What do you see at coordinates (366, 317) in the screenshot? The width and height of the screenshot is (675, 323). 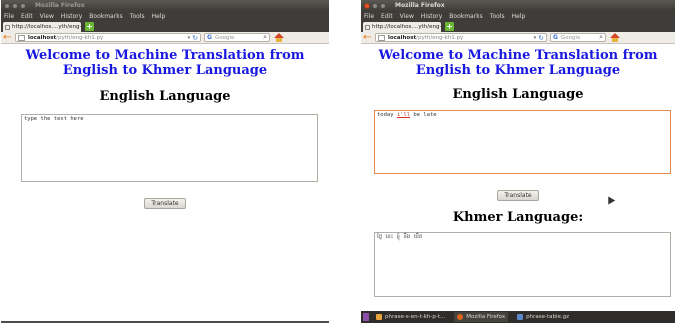 I see `workspace-switcher-icon` at bounding box center [366, 317].